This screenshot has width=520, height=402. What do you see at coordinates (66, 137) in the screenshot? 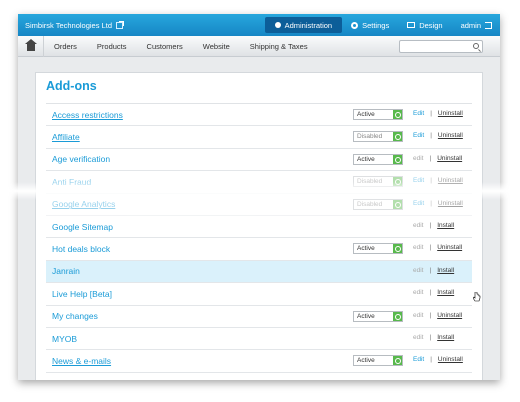
I see `addon-name: Affiliate` at bounding box center [66, 137].